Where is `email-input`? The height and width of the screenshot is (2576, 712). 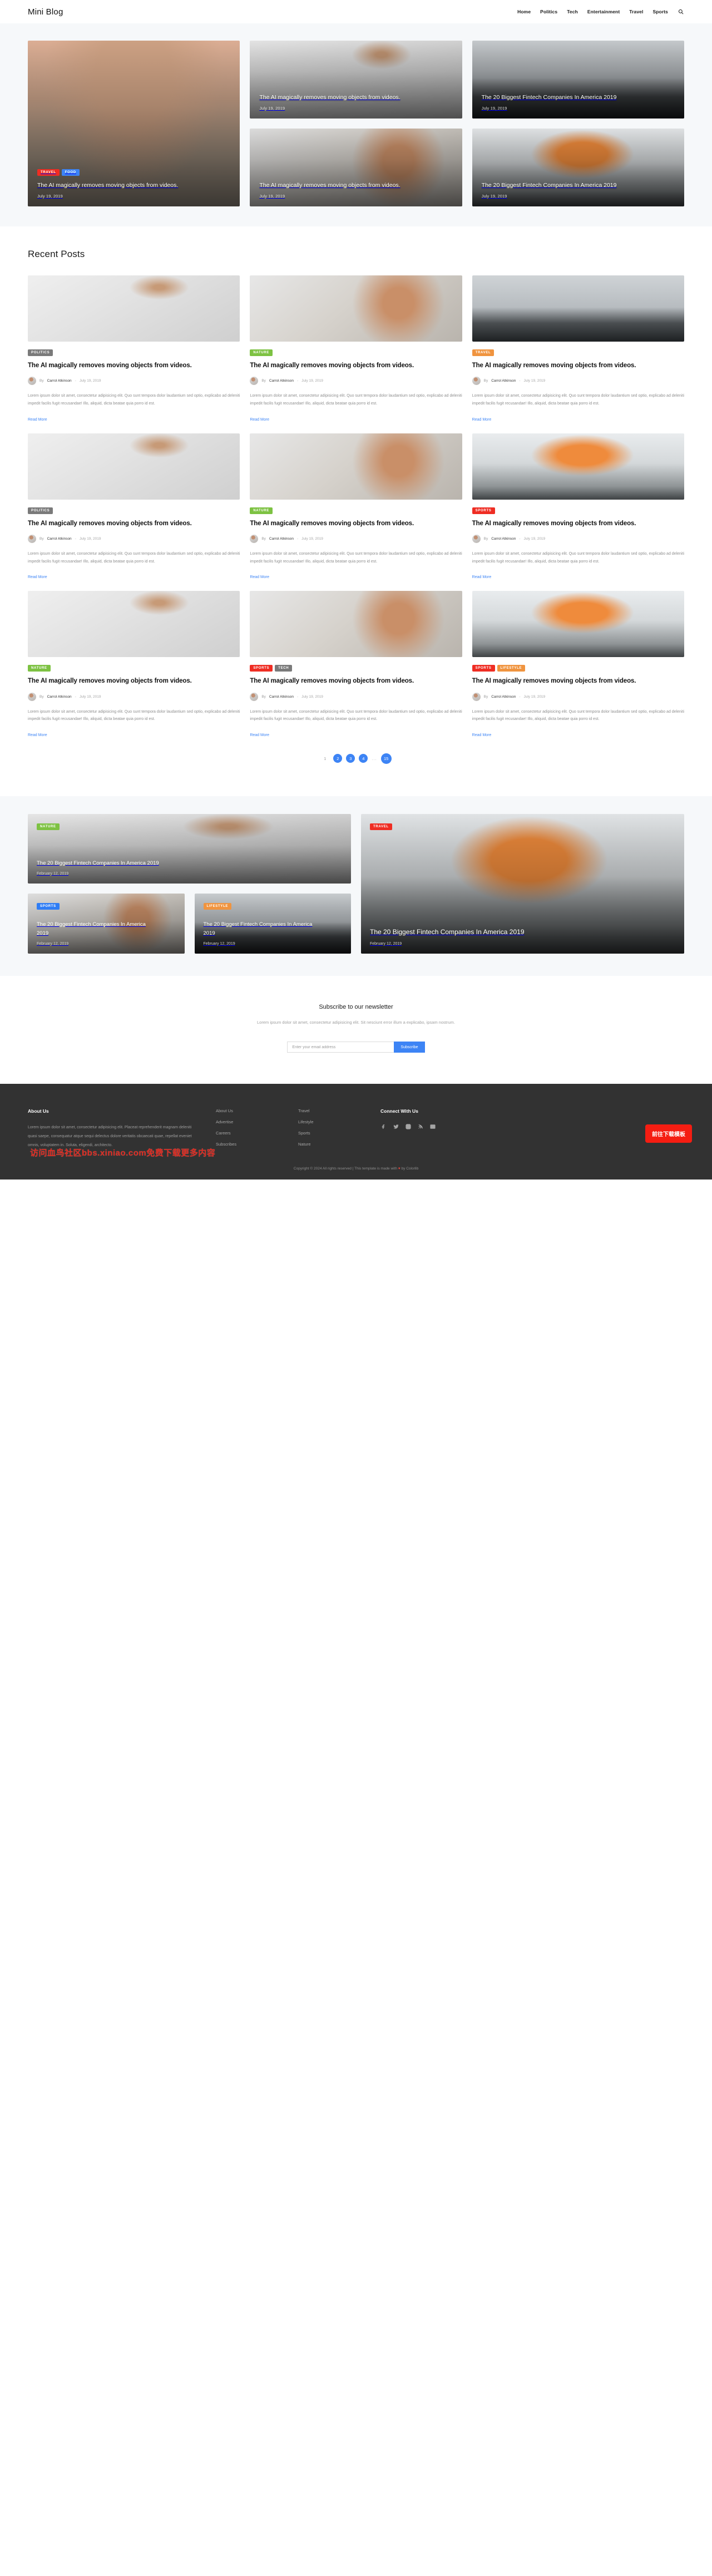
email-input is located at coordinates (340, 1047).